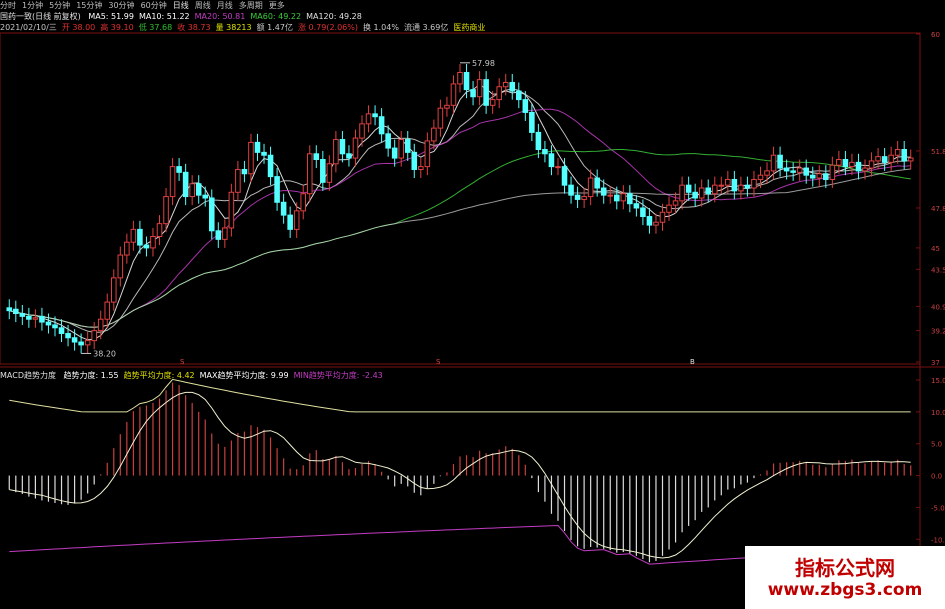 This screenshot has width=945, height=609. I want to click on price-tick-label-4: 43.5, so click(938, 270).